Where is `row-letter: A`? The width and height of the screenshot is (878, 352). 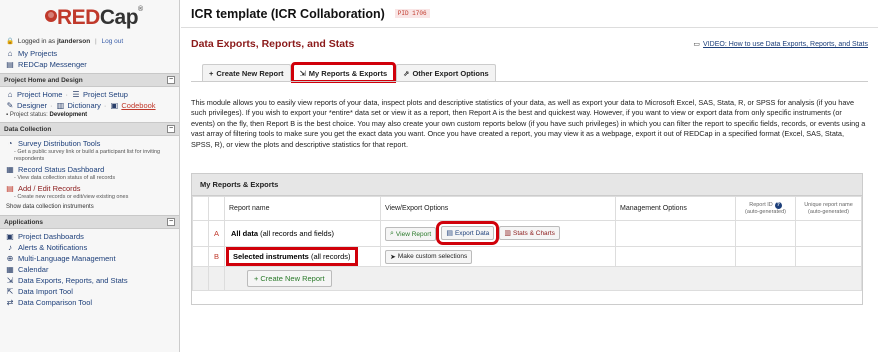
row-letter: A is located at coordinates (216, 233).